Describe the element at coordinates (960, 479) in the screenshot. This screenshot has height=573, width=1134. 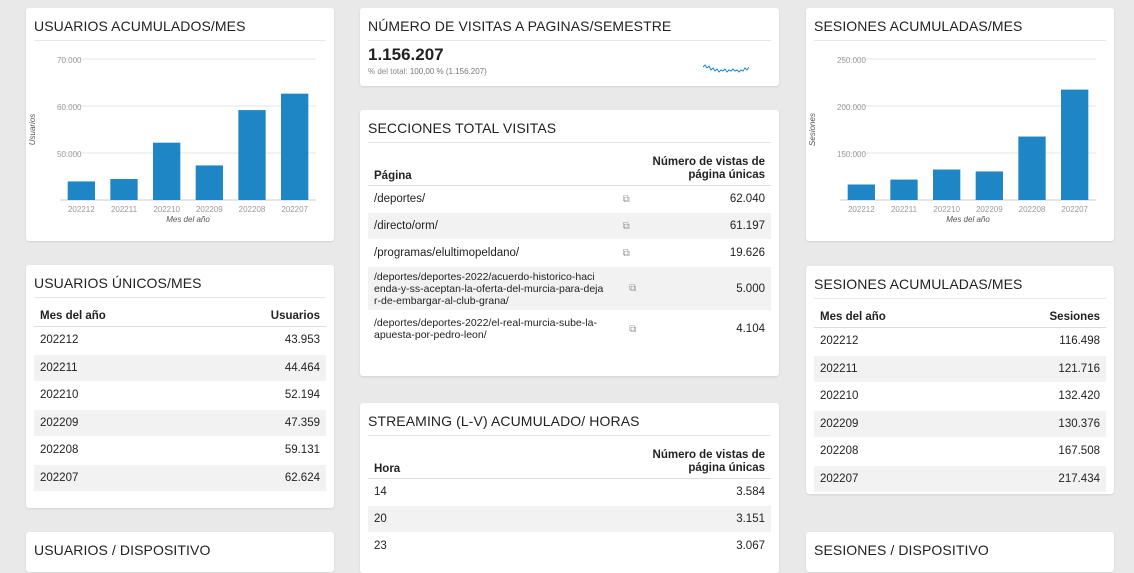
I see `table-row: 202207 217.434` at that location.